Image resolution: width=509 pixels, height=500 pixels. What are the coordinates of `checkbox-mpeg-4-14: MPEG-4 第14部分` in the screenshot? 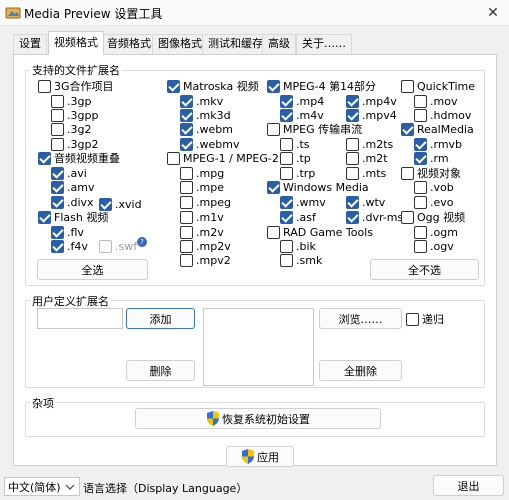 It's located at (321, 86).